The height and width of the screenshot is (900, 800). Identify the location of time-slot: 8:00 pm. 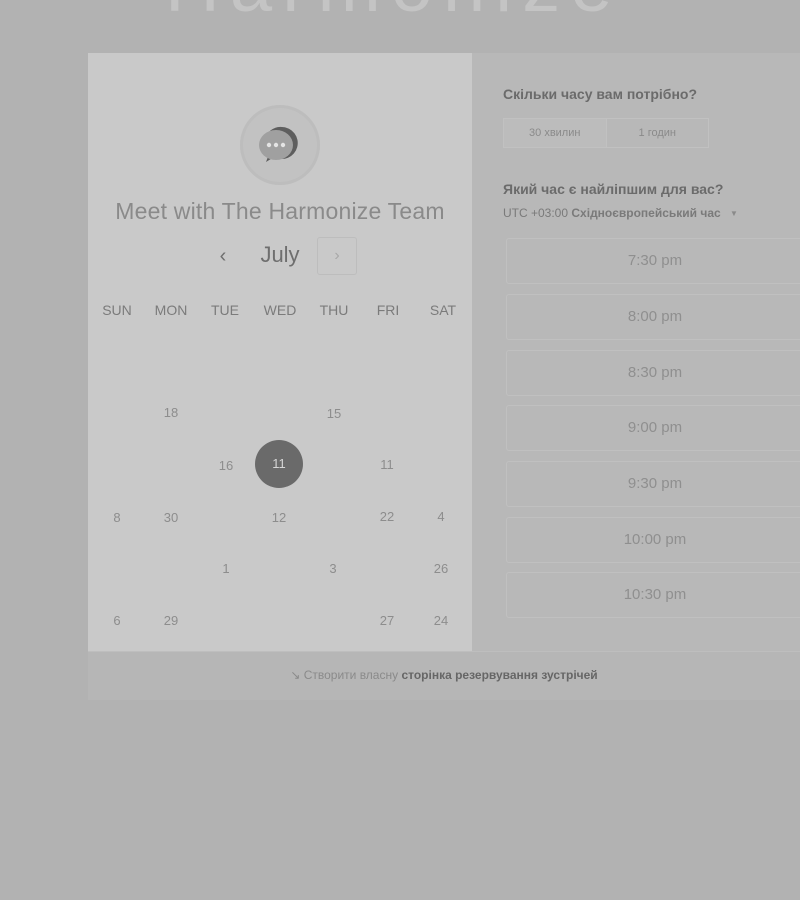
(653, 317).